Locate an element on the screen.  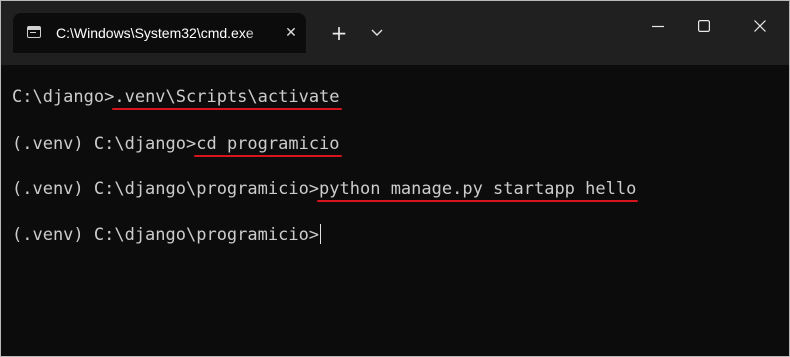
new-tab-button: + is located at coordinates (339, 33).